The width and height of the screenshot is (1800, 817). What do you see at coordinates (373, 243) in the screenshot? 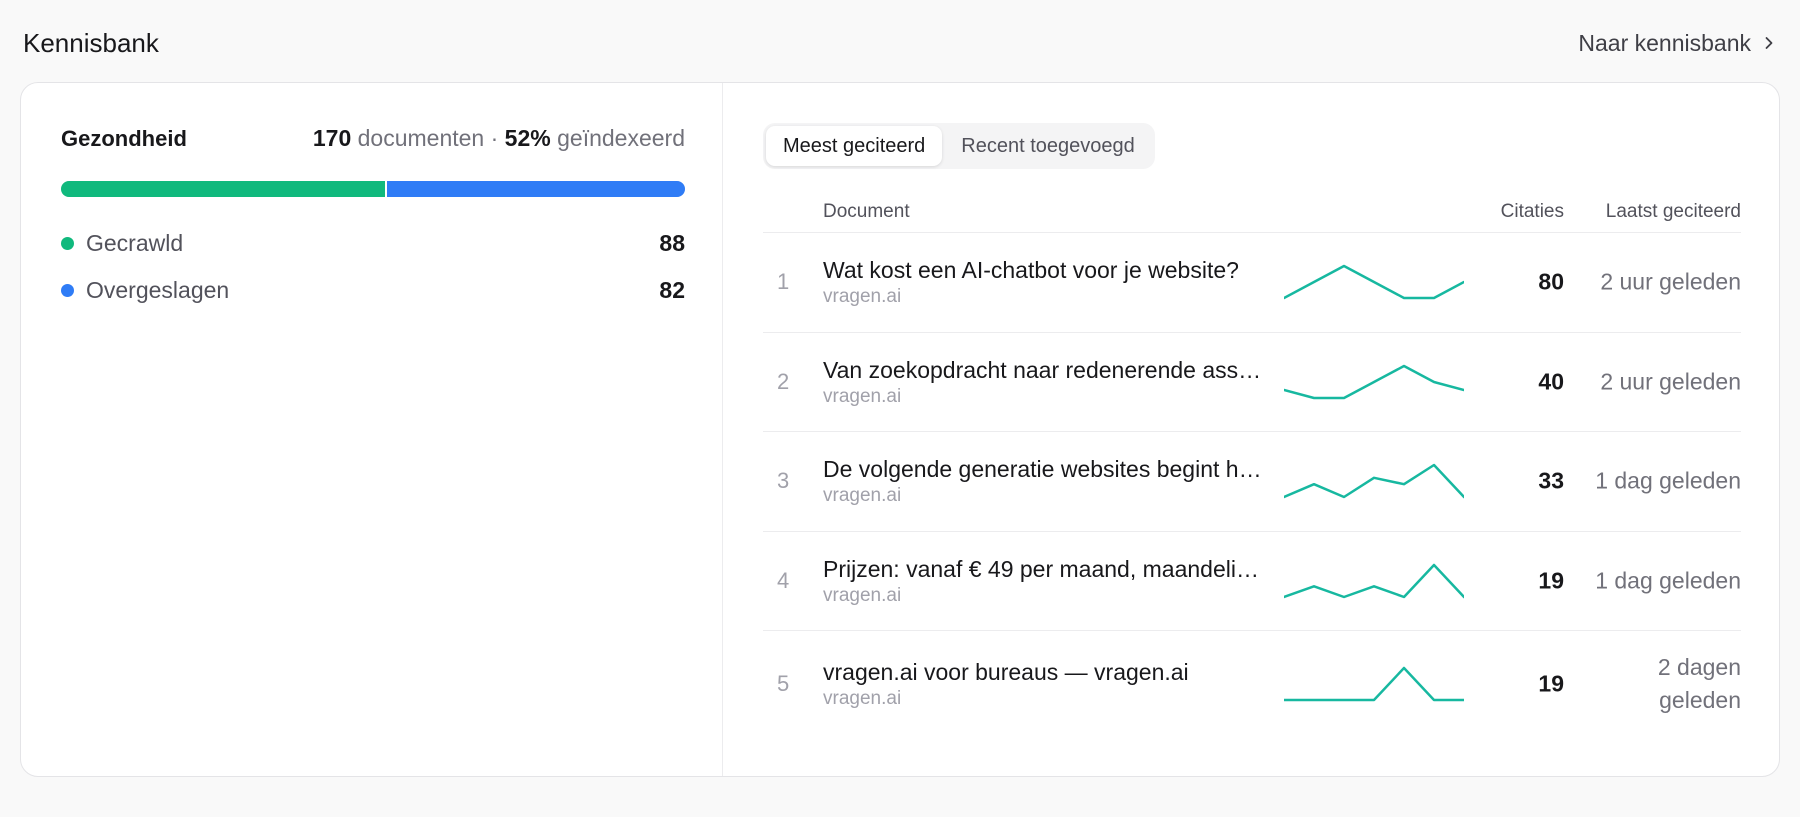
I see `legend-item-crawled: Gecrawld 88` at bounding box center [373, 243].